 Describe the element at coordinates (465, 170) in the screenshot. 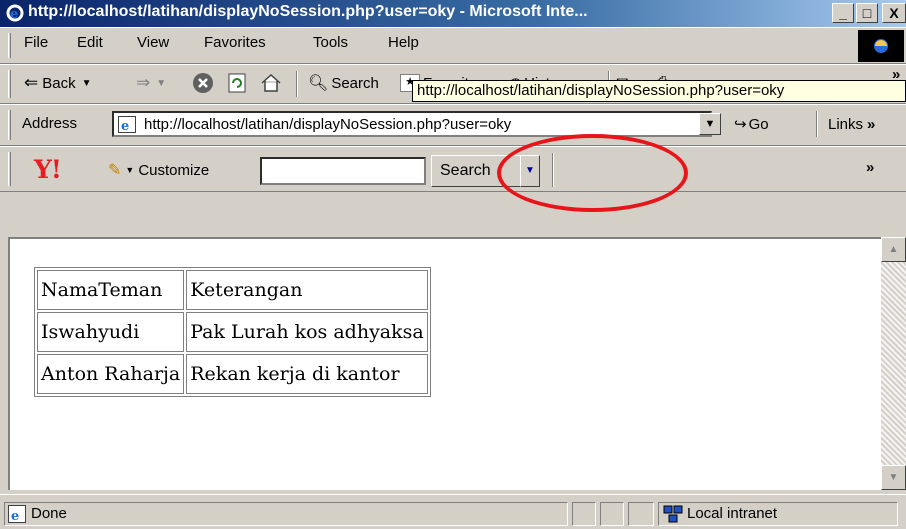

I see `yahoo-search-label: Search` at that location.